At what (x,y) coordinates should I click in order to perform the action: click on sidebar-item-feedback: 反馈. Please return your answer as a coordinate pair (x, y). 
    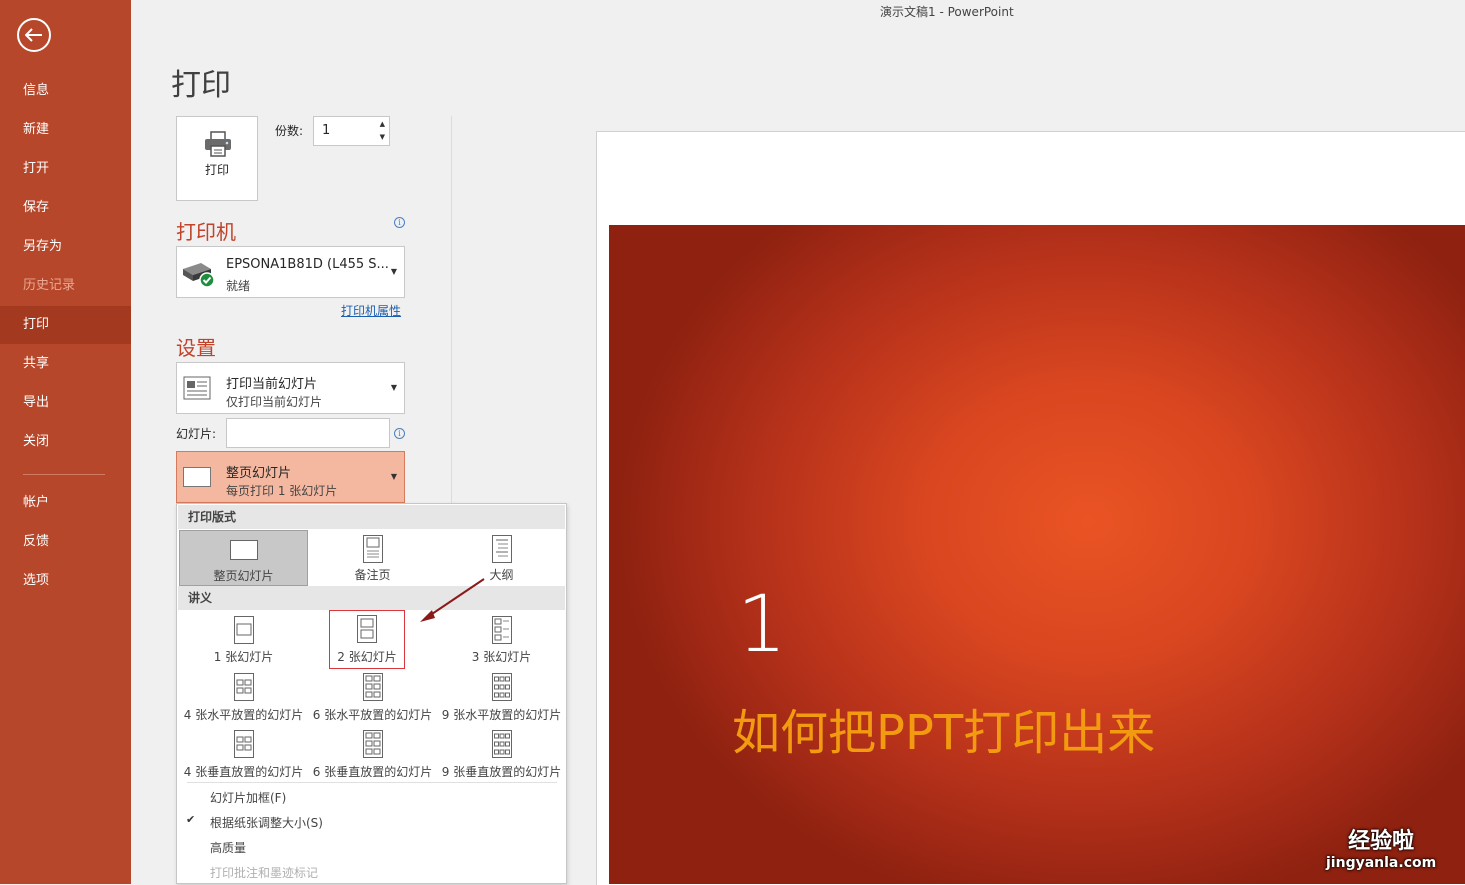
    Looking at the image, I should click on (65, 542).